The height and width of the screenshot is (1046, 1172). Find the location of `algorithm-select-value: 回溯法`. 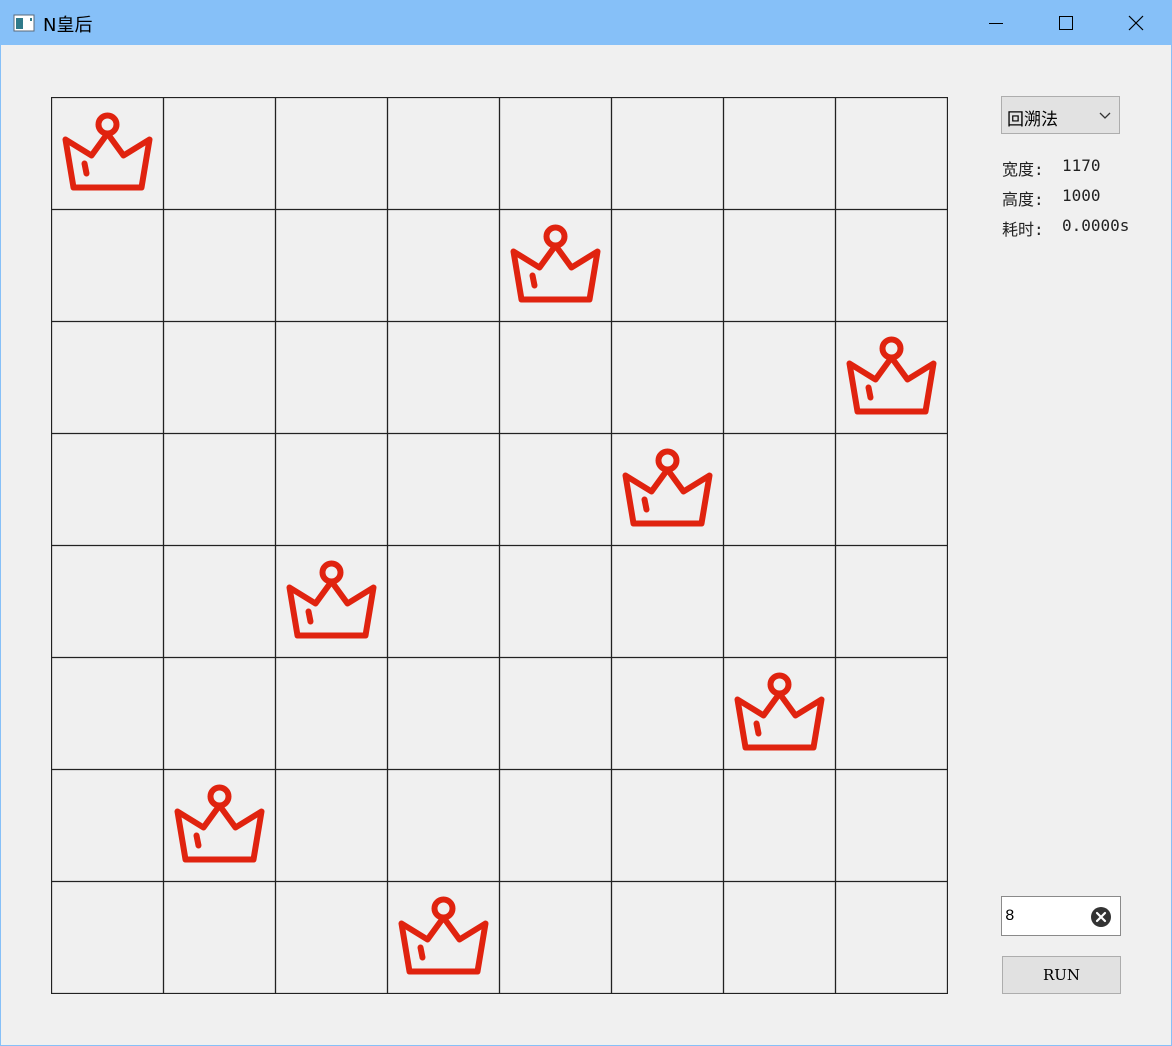

algorithm-select-value: 回溯法 is located at coordinates (1032, 120).